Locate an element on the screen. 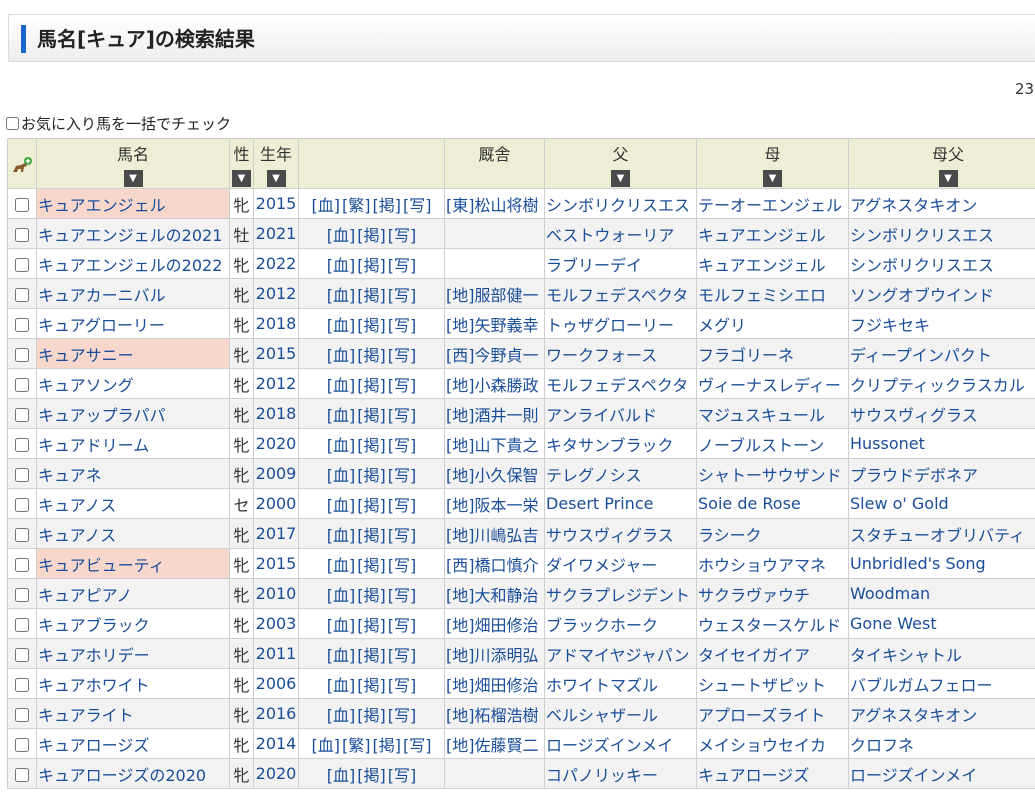 Image resolution: width=1035 pixels, height=802 pixels. damsire-link: Gone West is located at coordinates (893, 623).